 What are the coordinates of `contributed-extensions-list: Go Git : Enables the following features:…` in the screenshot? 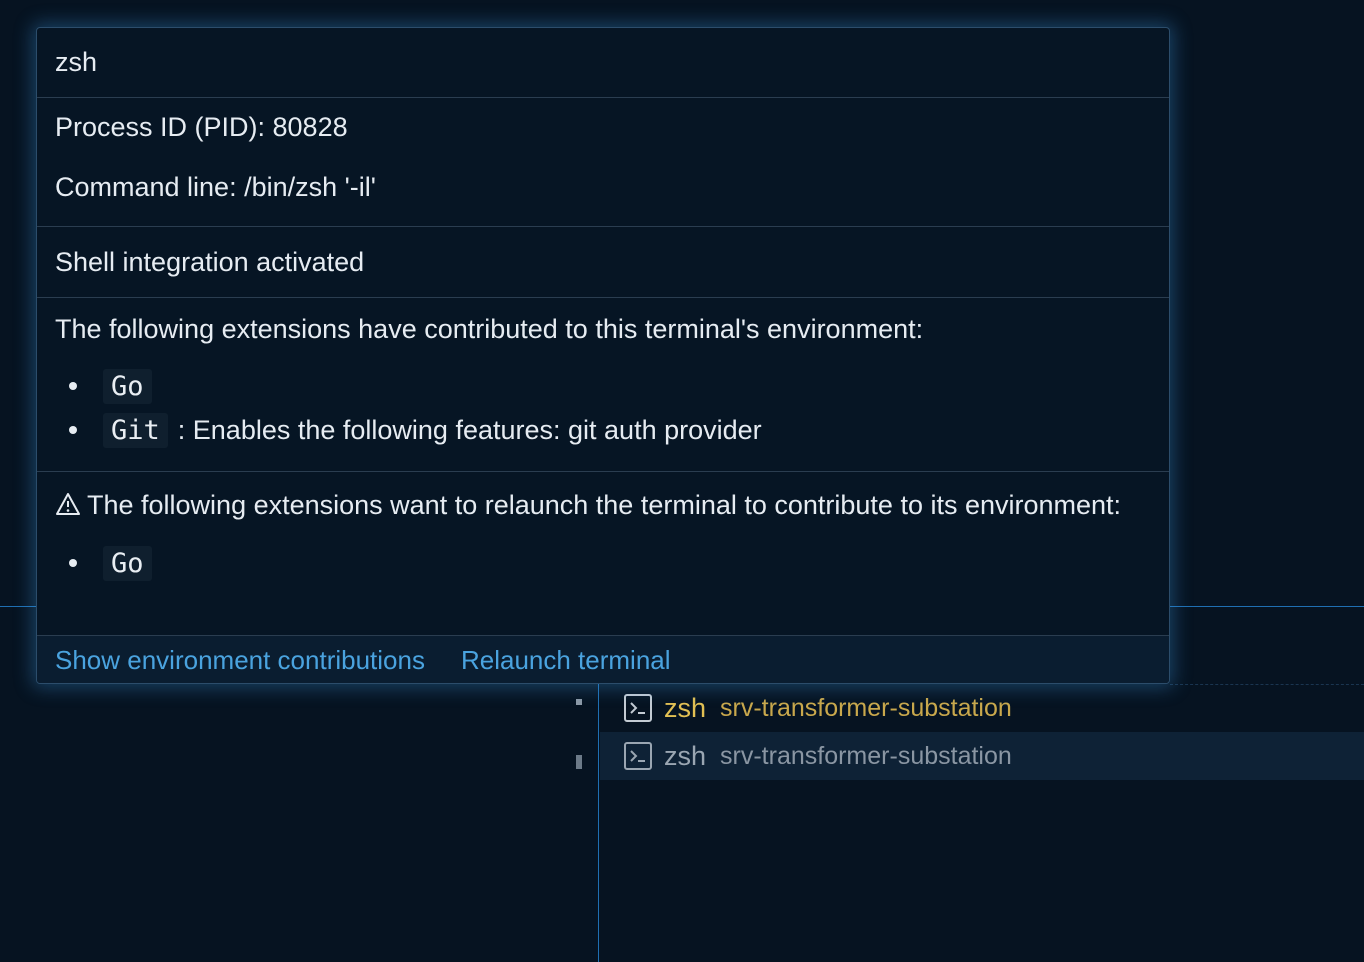 It's located at (603, 408).